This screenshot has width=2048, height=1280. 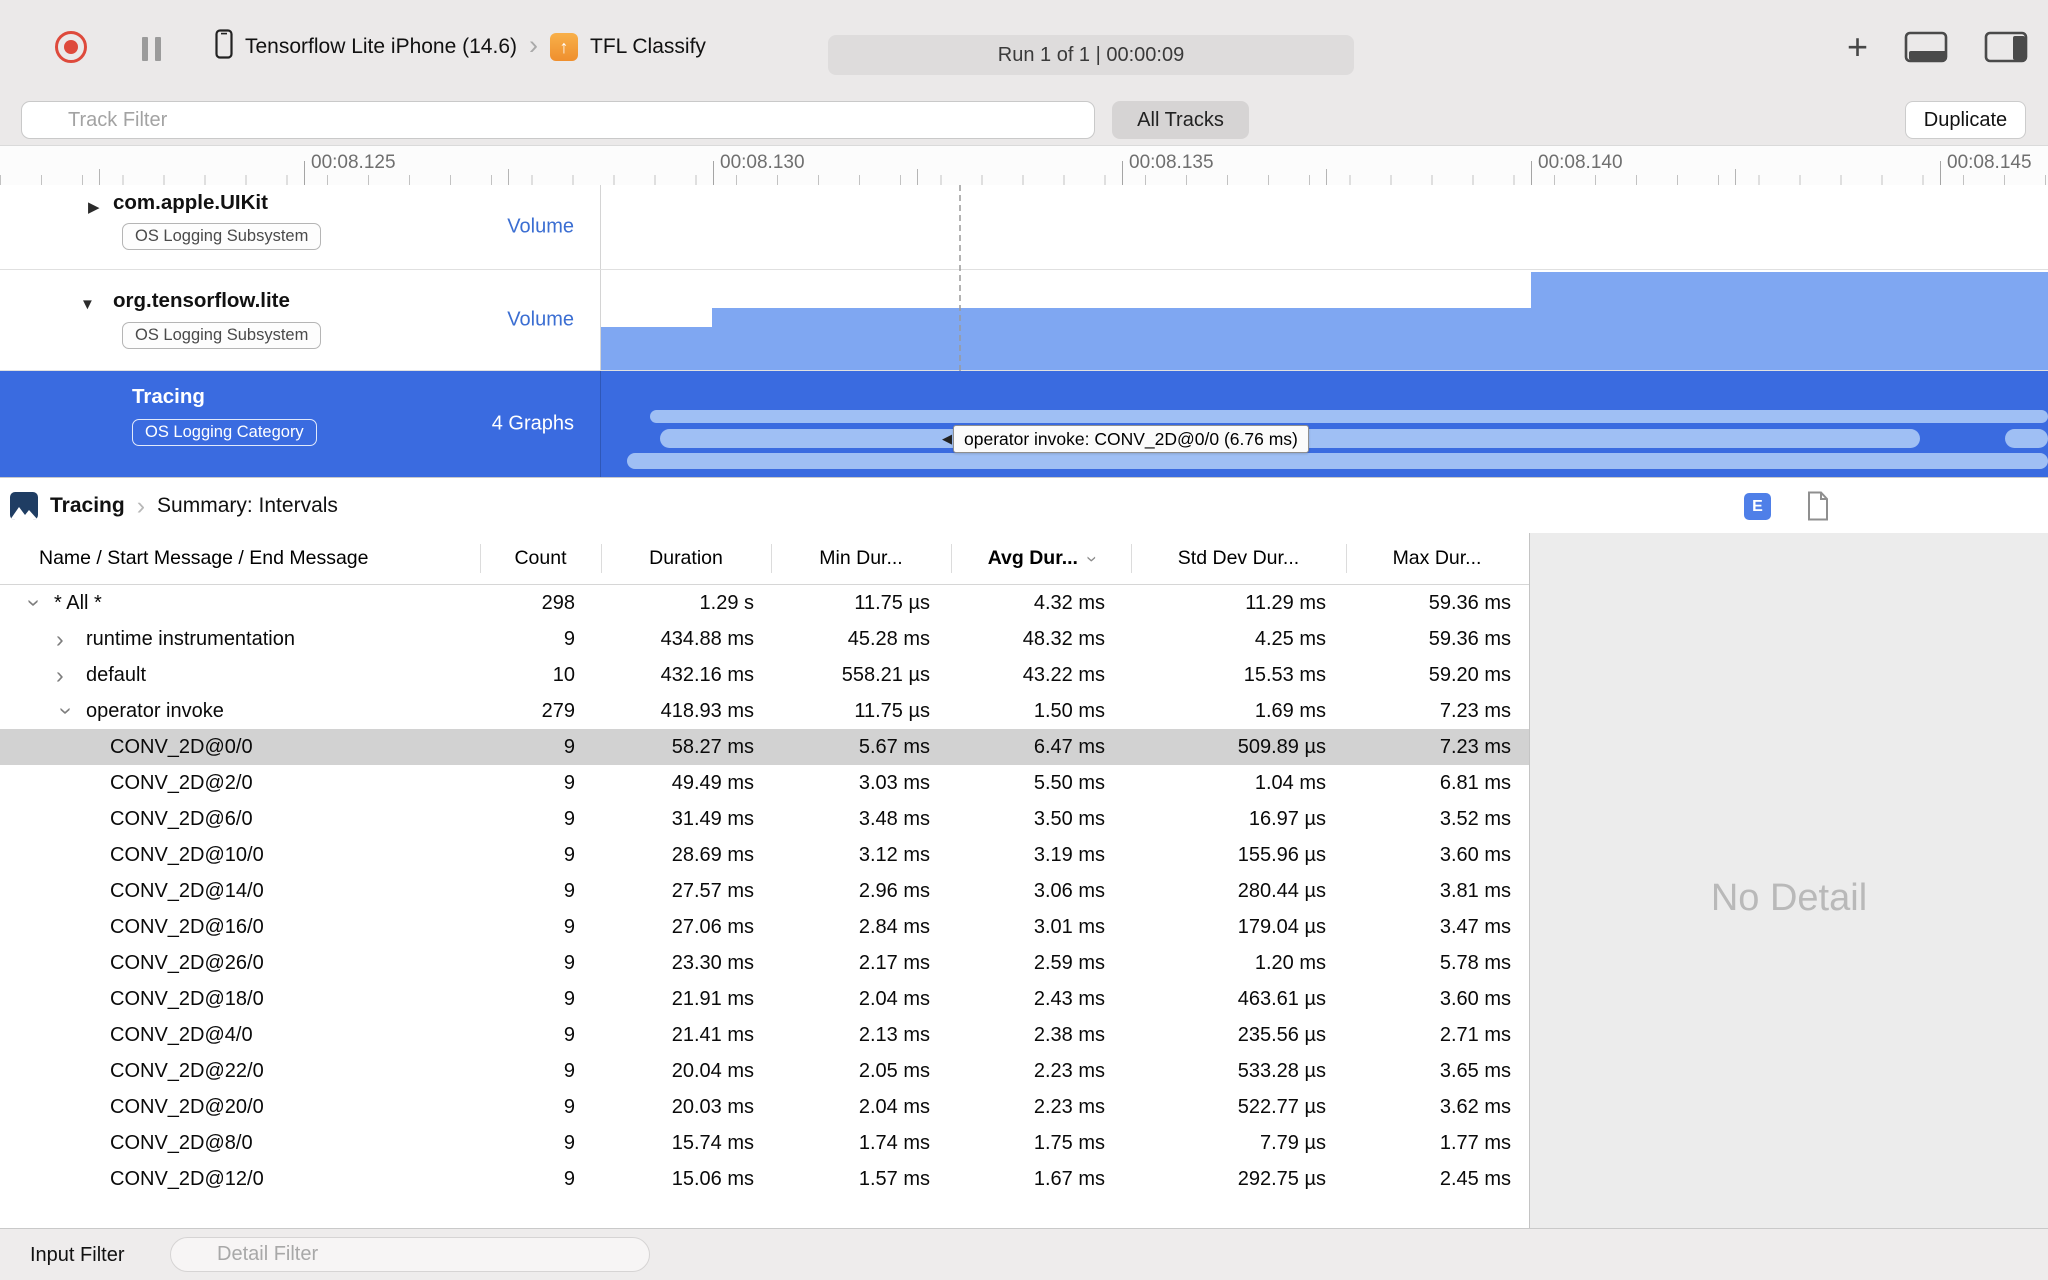 I want to click on row-avg-cell: 3.06 ms, so click(x=1069, y=891).